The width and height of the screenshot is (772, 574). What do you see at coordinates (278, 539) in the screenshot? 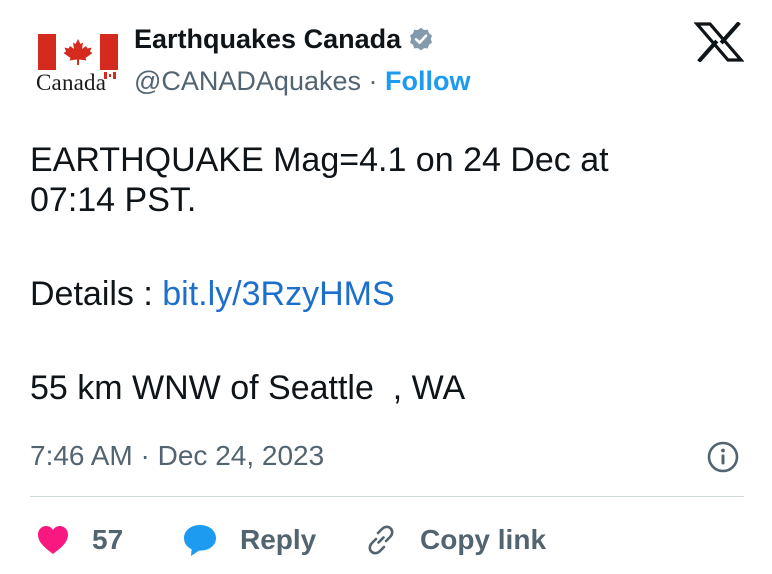
I see `reply-label: Reply` at bounding box center [278, 539].